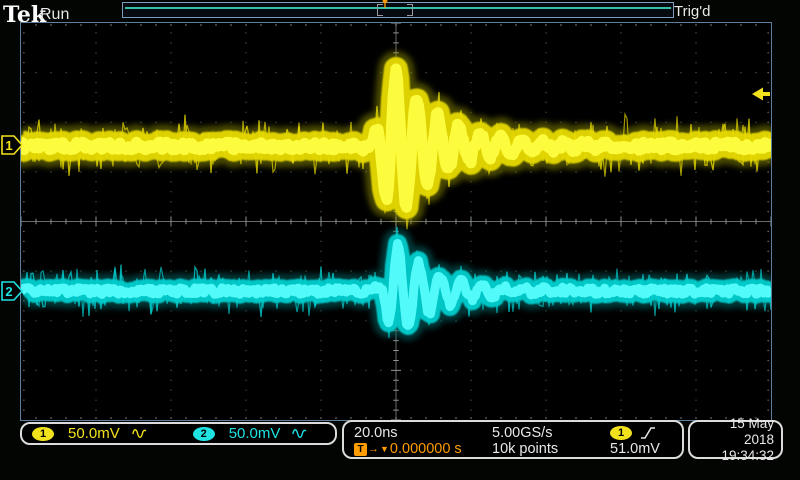  I want to click on trigger-level-value: 51.0mV, so click(635, 449).